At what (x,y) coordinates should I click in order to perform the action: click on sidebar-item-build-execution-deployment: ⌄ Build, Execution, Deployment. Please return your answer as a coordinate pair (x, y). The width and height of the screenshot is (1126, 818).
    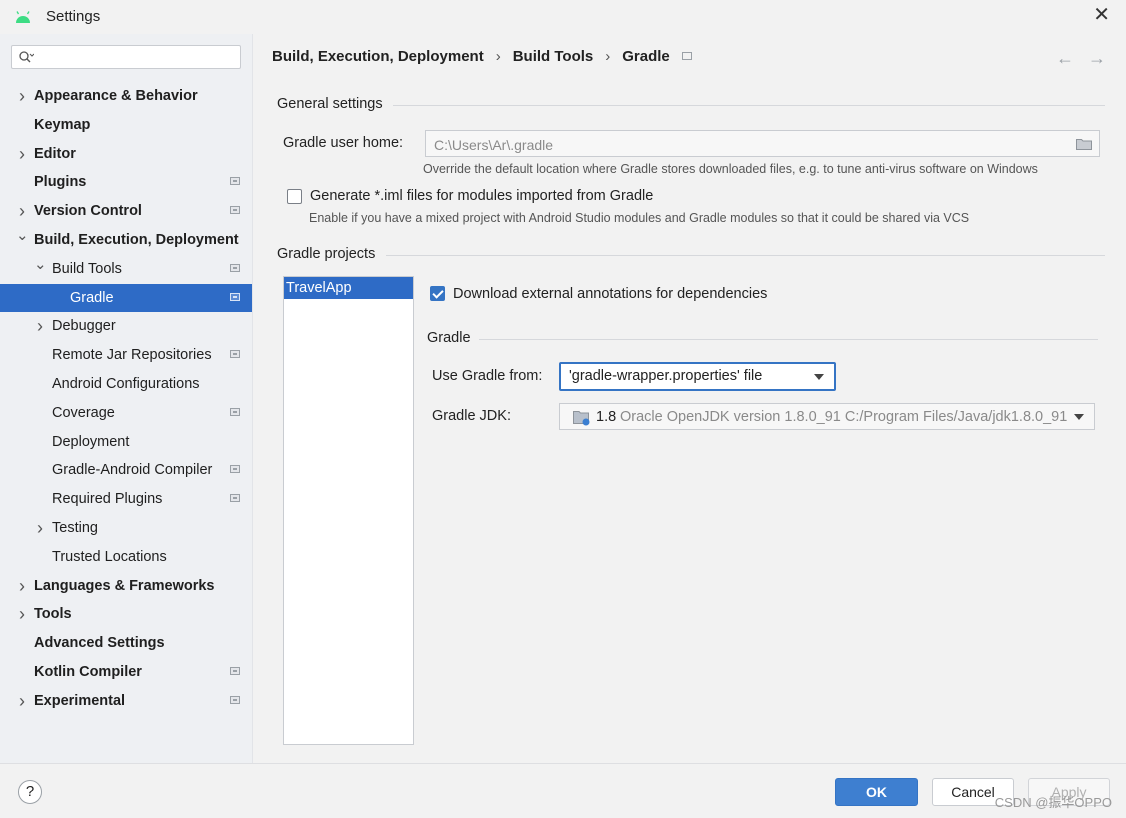
    Looking at the image, I should click on (126, 240).